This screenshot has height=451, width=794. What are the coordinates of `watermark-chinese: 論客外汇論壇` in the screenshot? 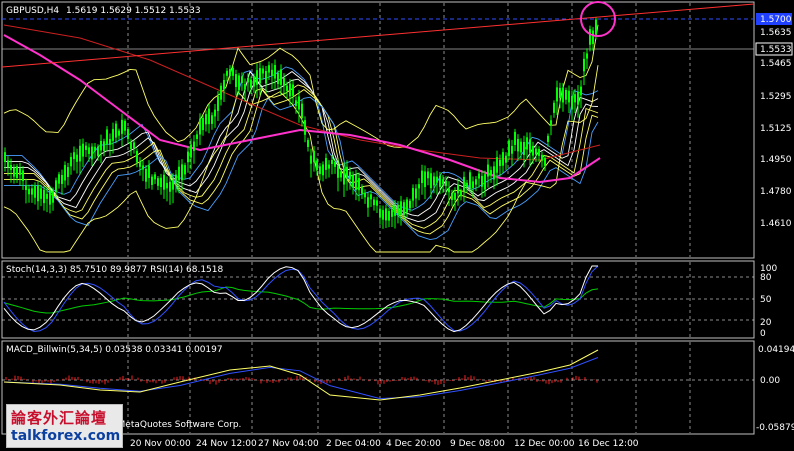 It's located at (59, 418).